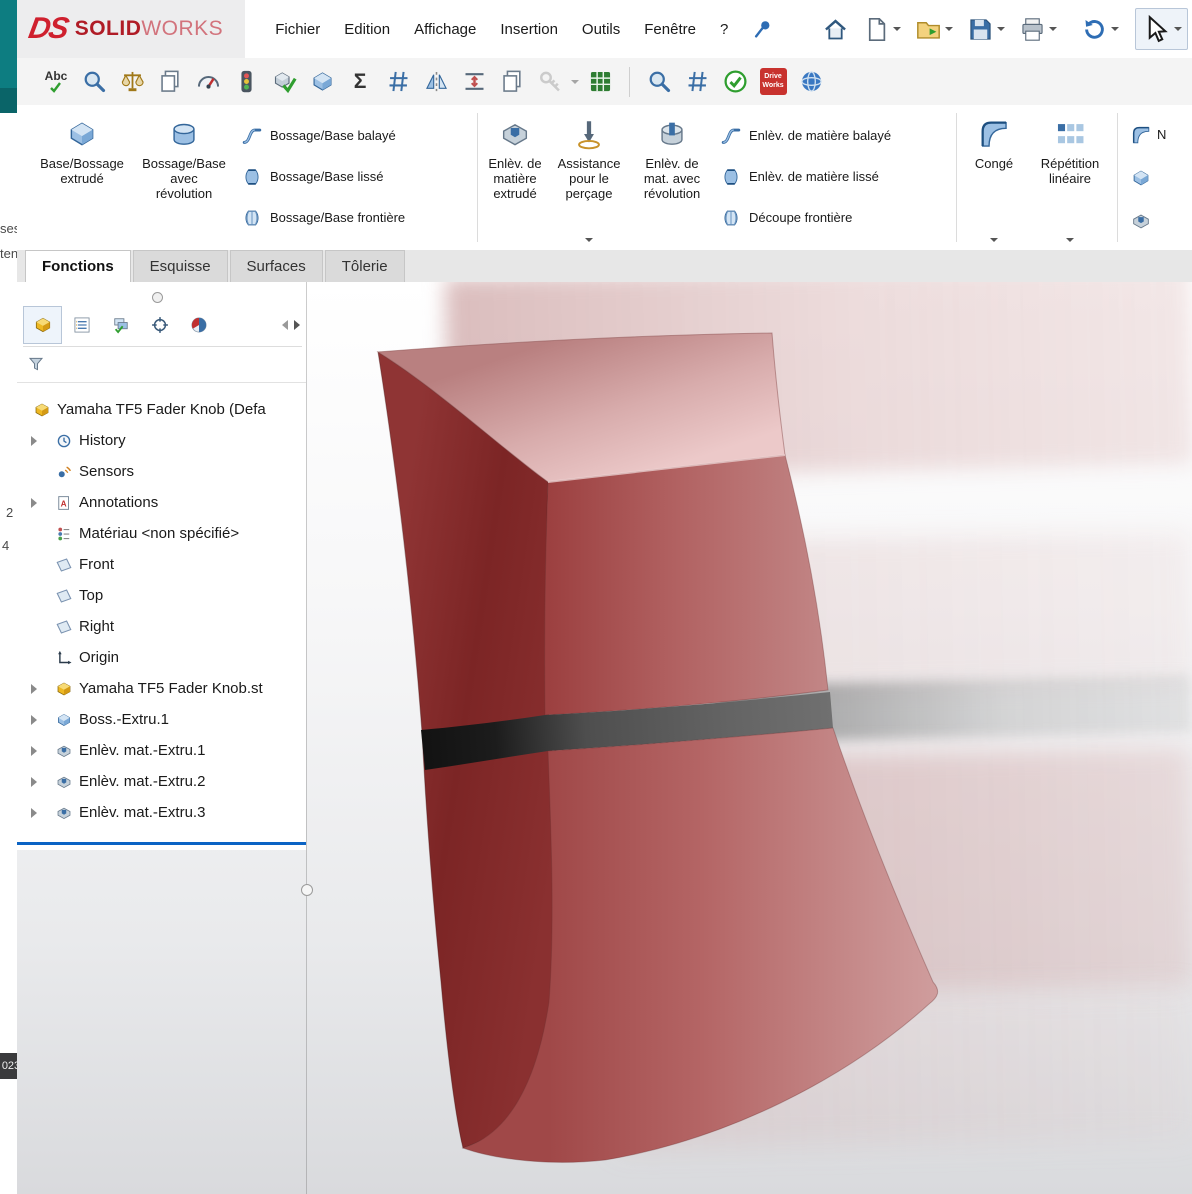  I want to click on panel-side-handle, so click(307, 890).